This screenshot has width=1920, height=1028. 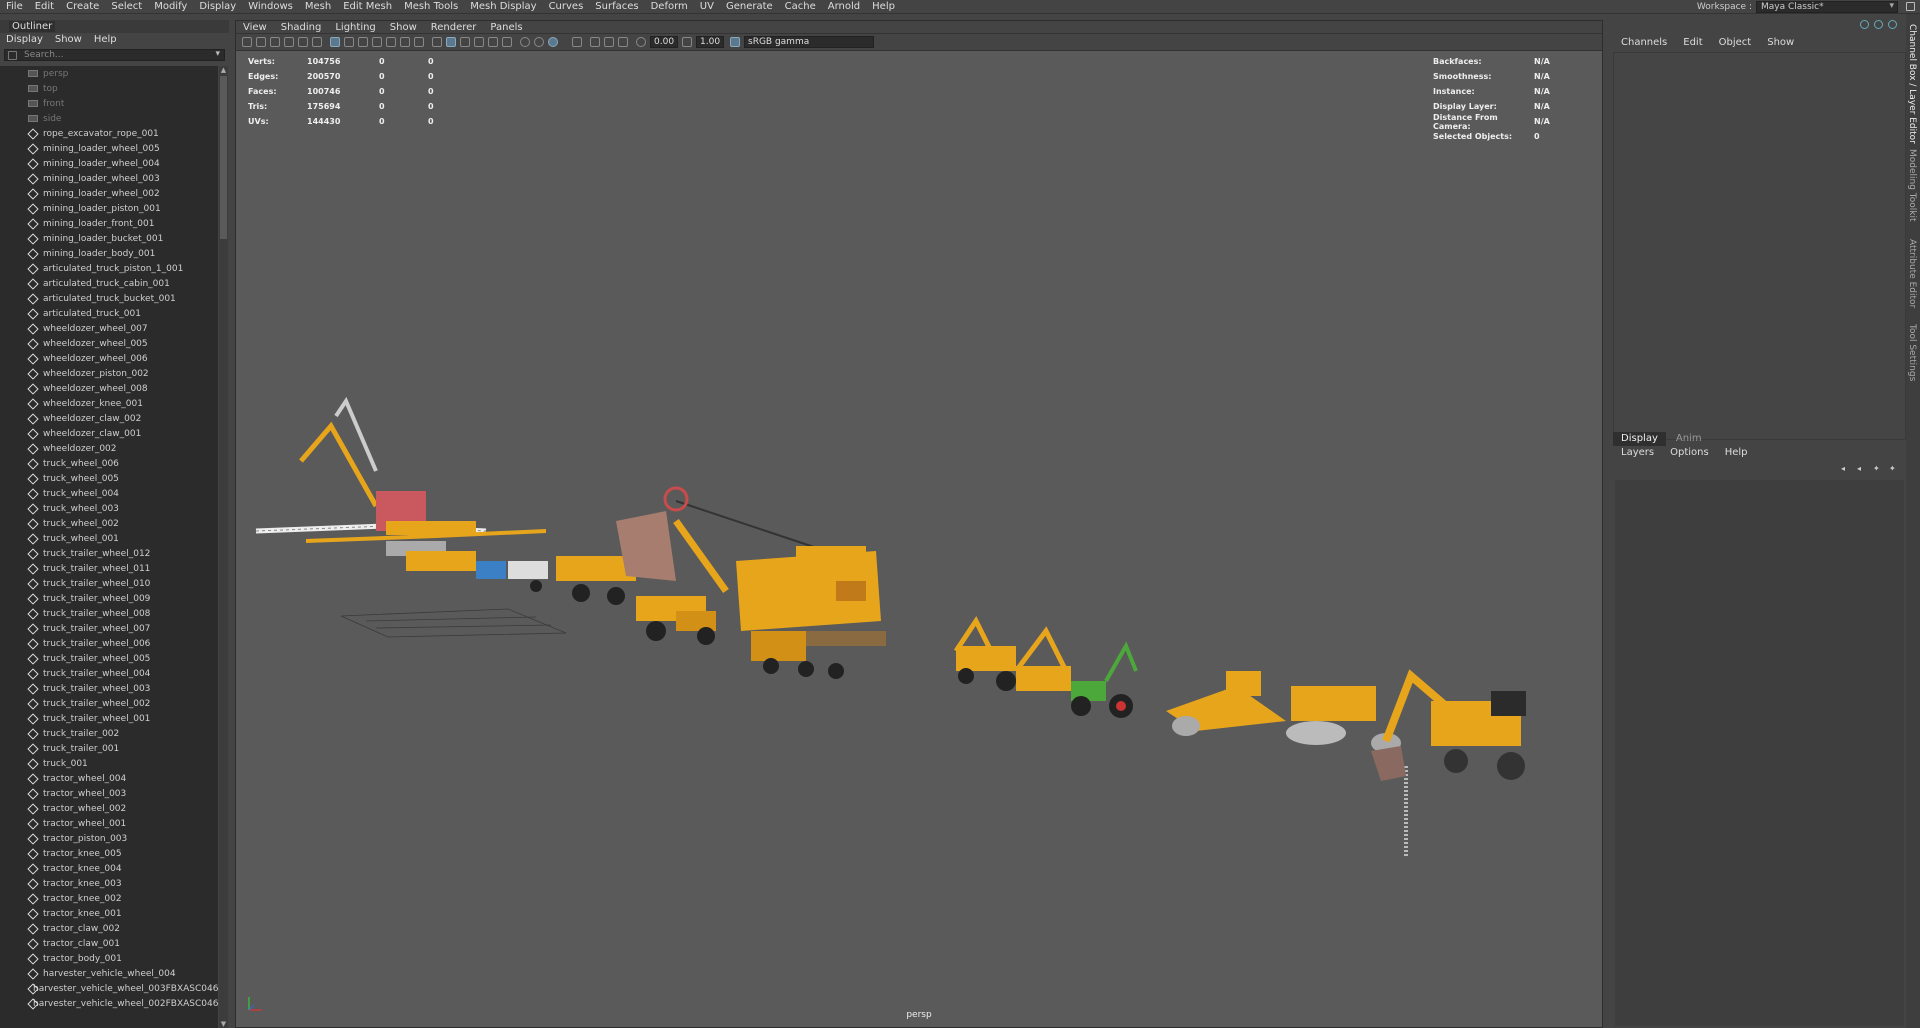 What do you see at coordinates (170, 7) in the screenshot?
I see `menu-modify: Modify` at bounding box center [170, 7].